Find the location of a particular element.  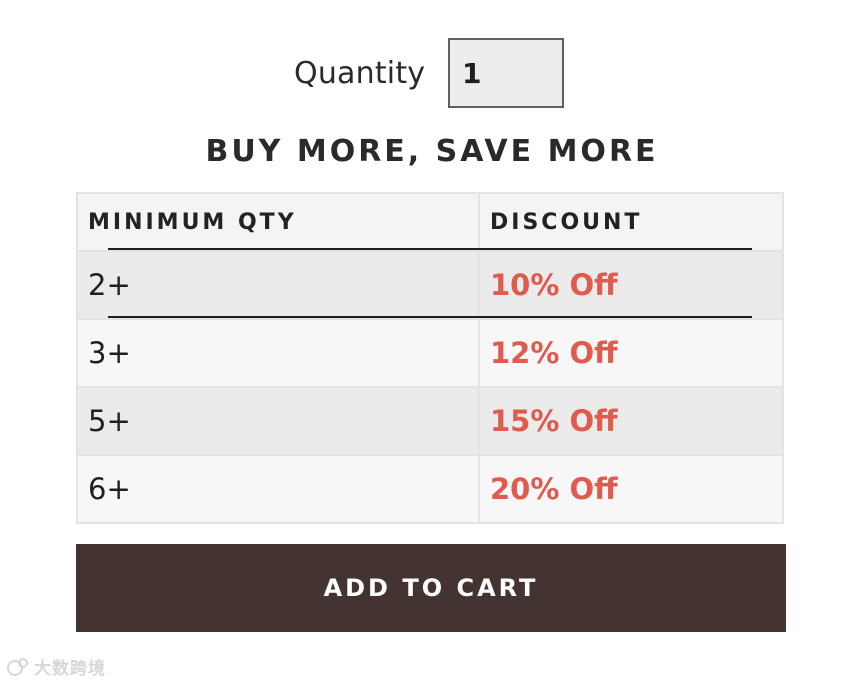

watermark: 大数跨境 is located at coordinates (56, 666).